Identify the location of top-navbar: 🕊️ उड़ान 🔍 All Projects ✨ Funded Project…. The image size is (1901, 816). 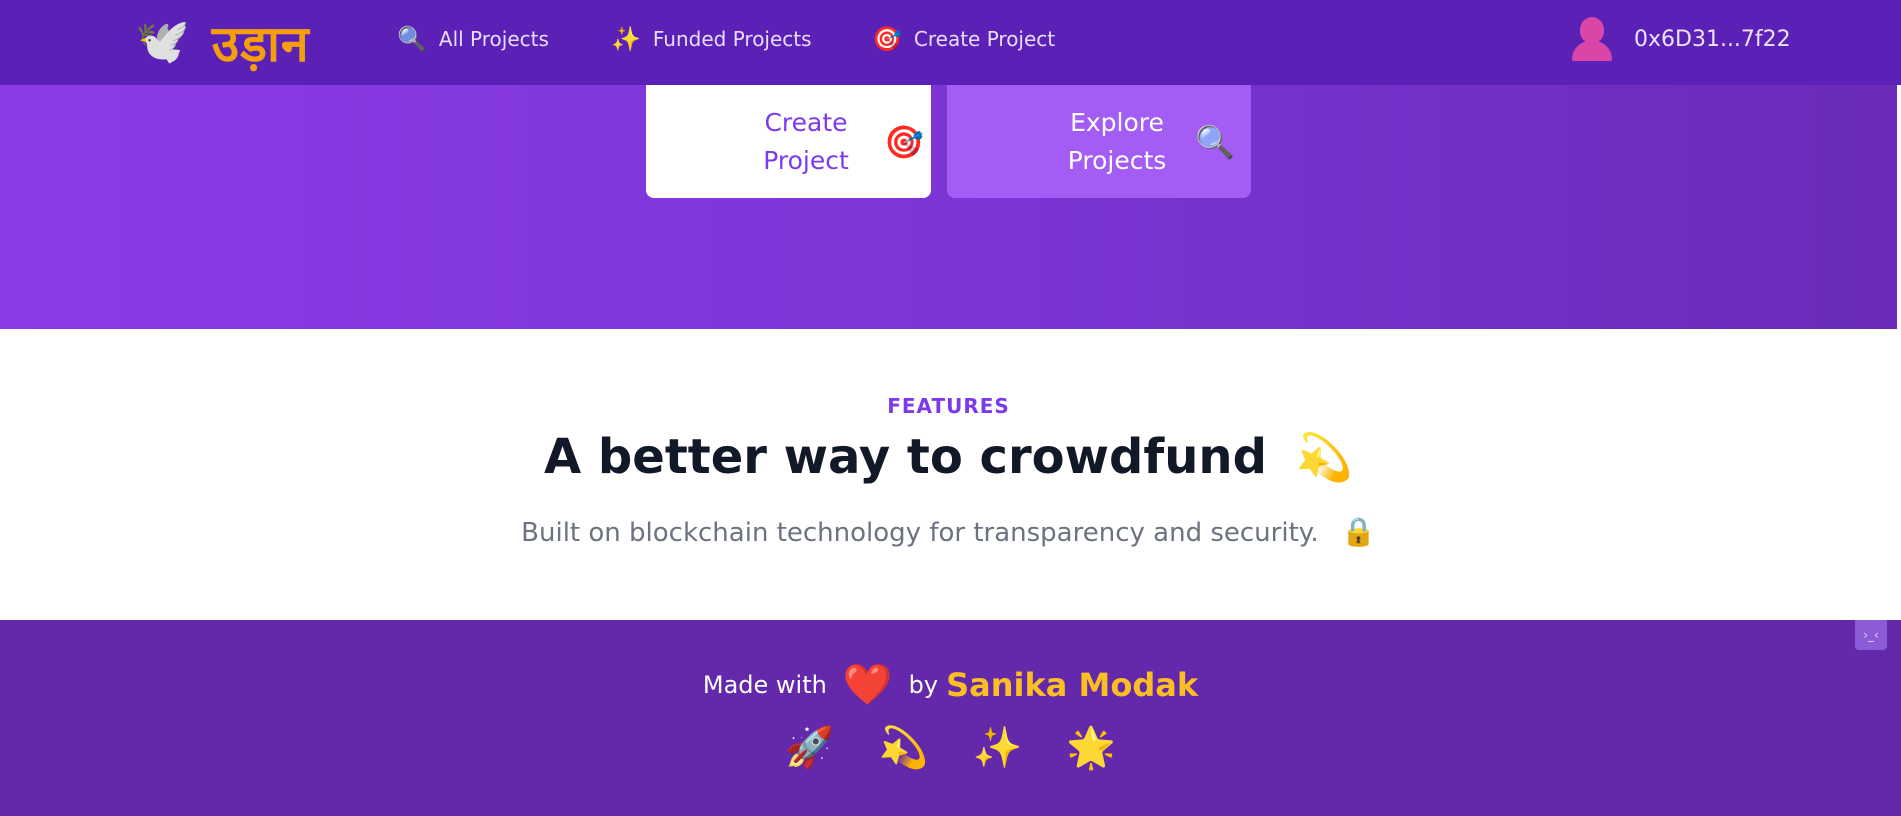
(950, 42).